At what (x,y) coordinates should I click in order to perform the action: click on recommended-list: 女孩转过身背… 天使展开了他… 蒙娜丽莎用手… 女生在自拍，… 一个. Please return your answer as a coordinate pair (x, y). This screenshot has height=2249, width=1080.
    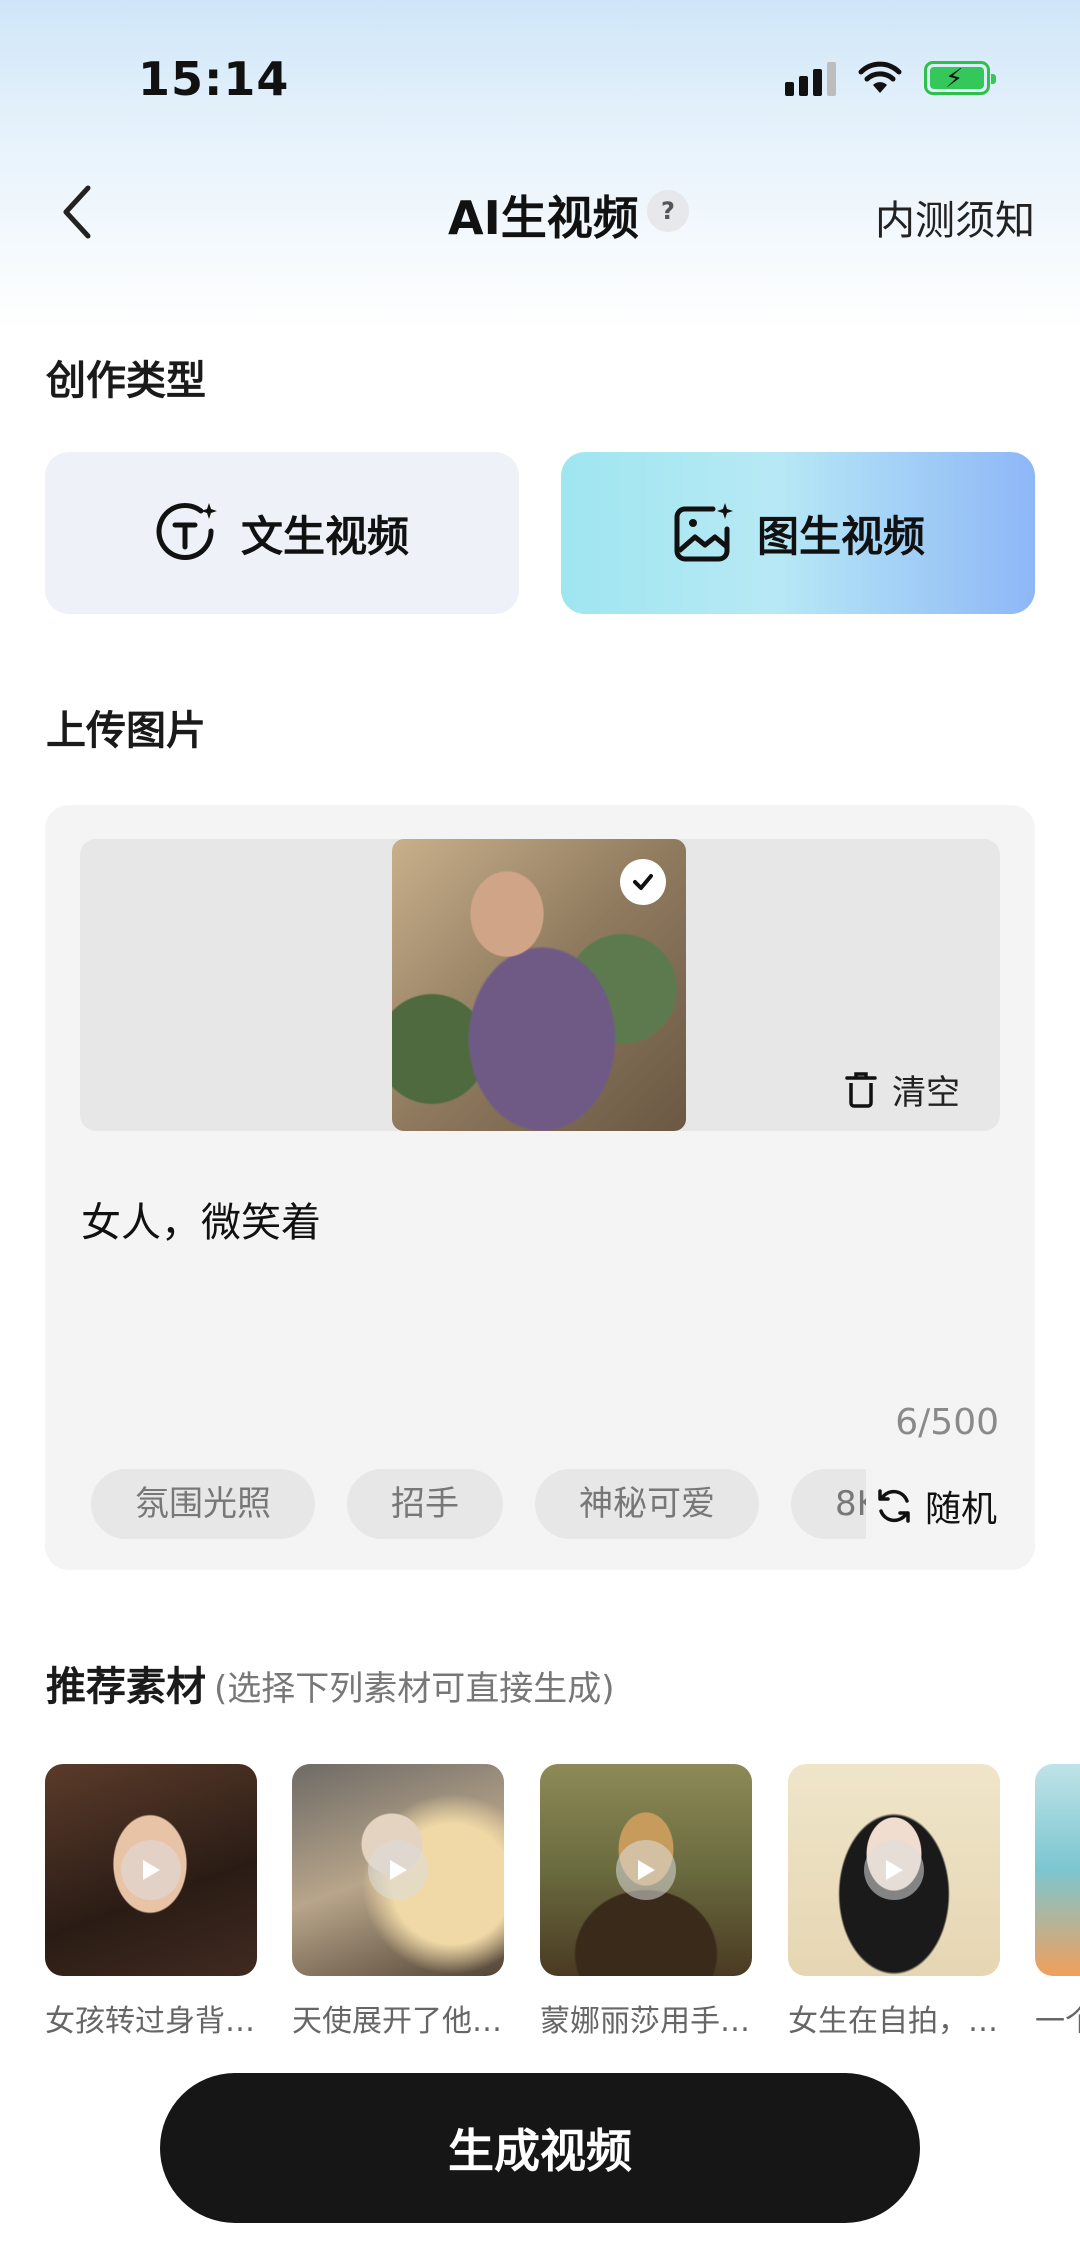
    Looking at the image, I should click on (562, 1909).